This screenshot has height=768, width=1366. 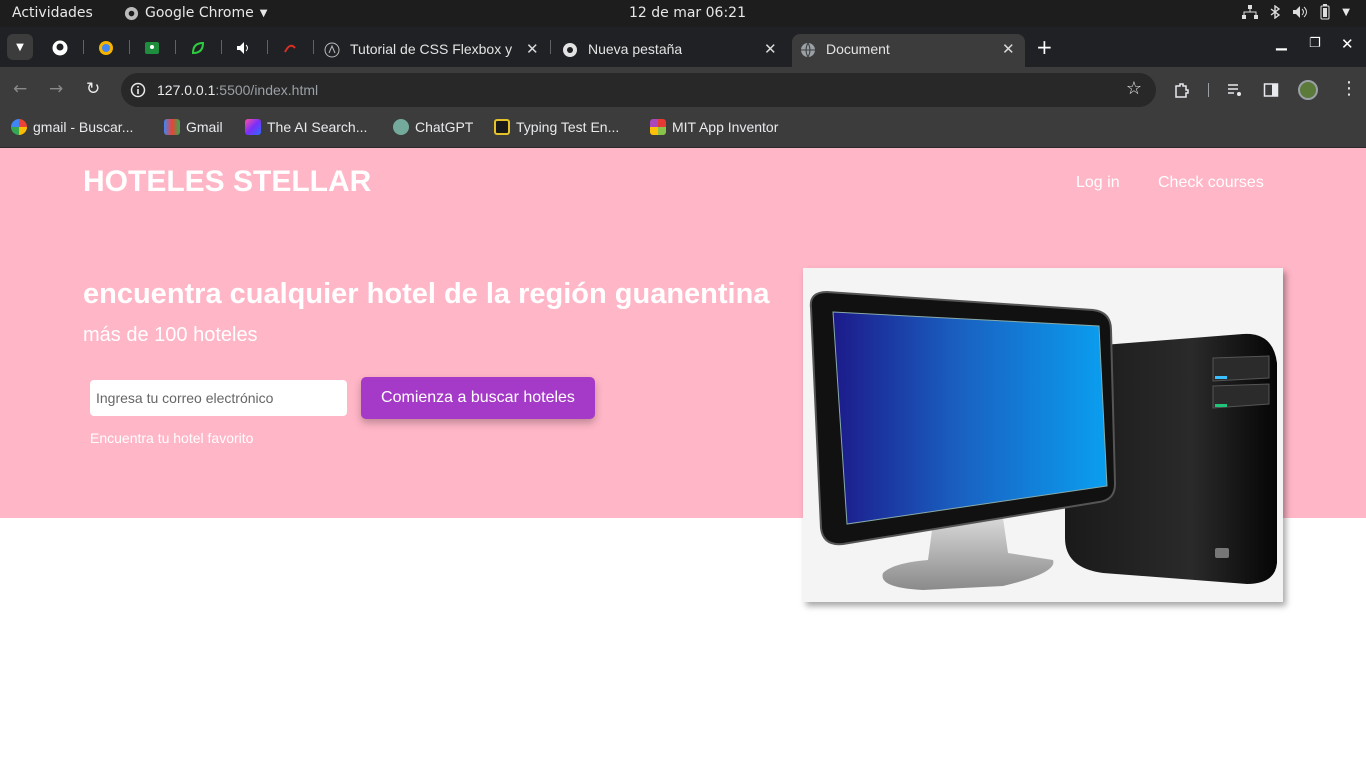 What do you see at coordinates (687, 13) in the screenshot?
I see `clock: 12 de mar 06:21` at bounding box center [687, 13].